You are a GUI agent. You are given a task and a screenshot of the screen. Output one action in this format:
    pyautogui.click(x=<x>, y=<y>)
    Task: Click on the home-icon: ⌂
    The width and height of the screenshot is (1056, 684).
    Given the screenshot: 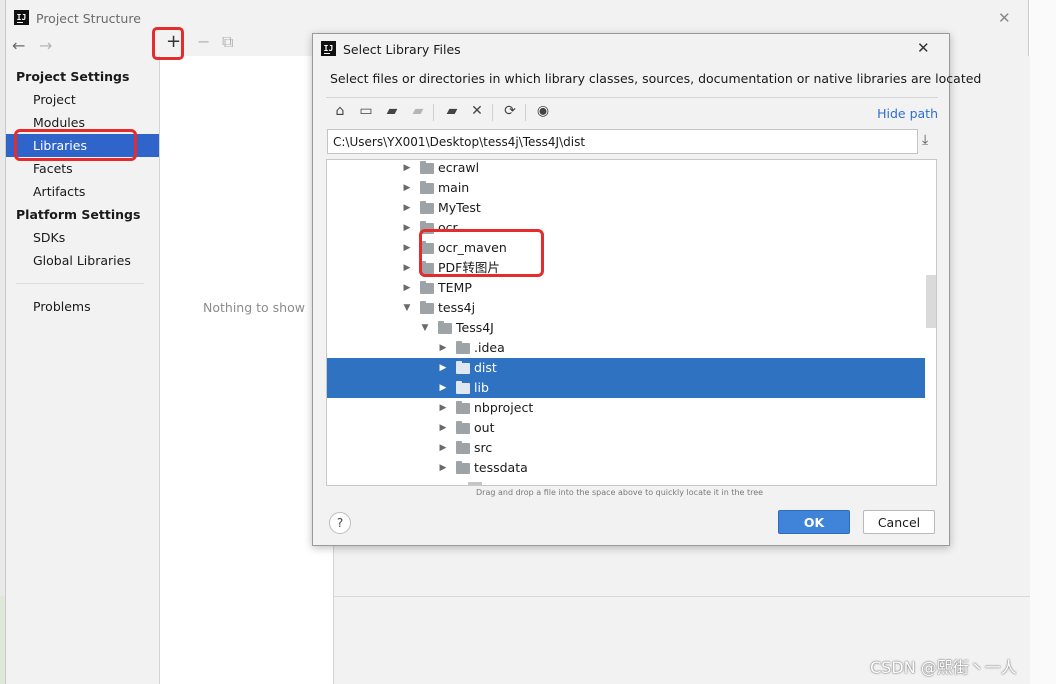 What is the action you would take?
    pyautogui.click(x=340, y=111)
    